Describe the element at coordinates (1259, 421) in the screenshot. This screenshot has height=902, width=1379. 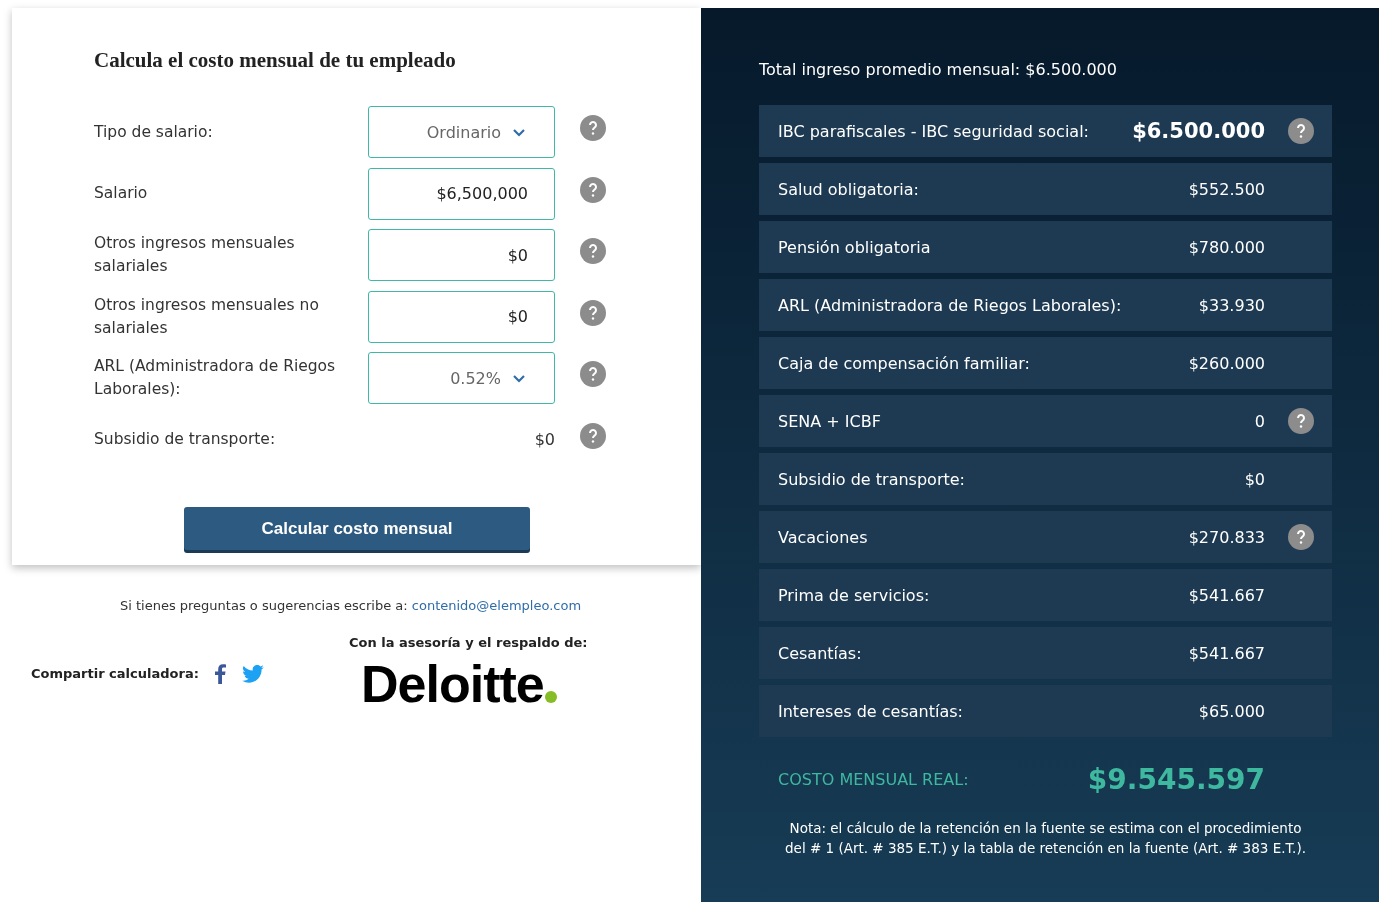
I see `result-value: 0` at that location.